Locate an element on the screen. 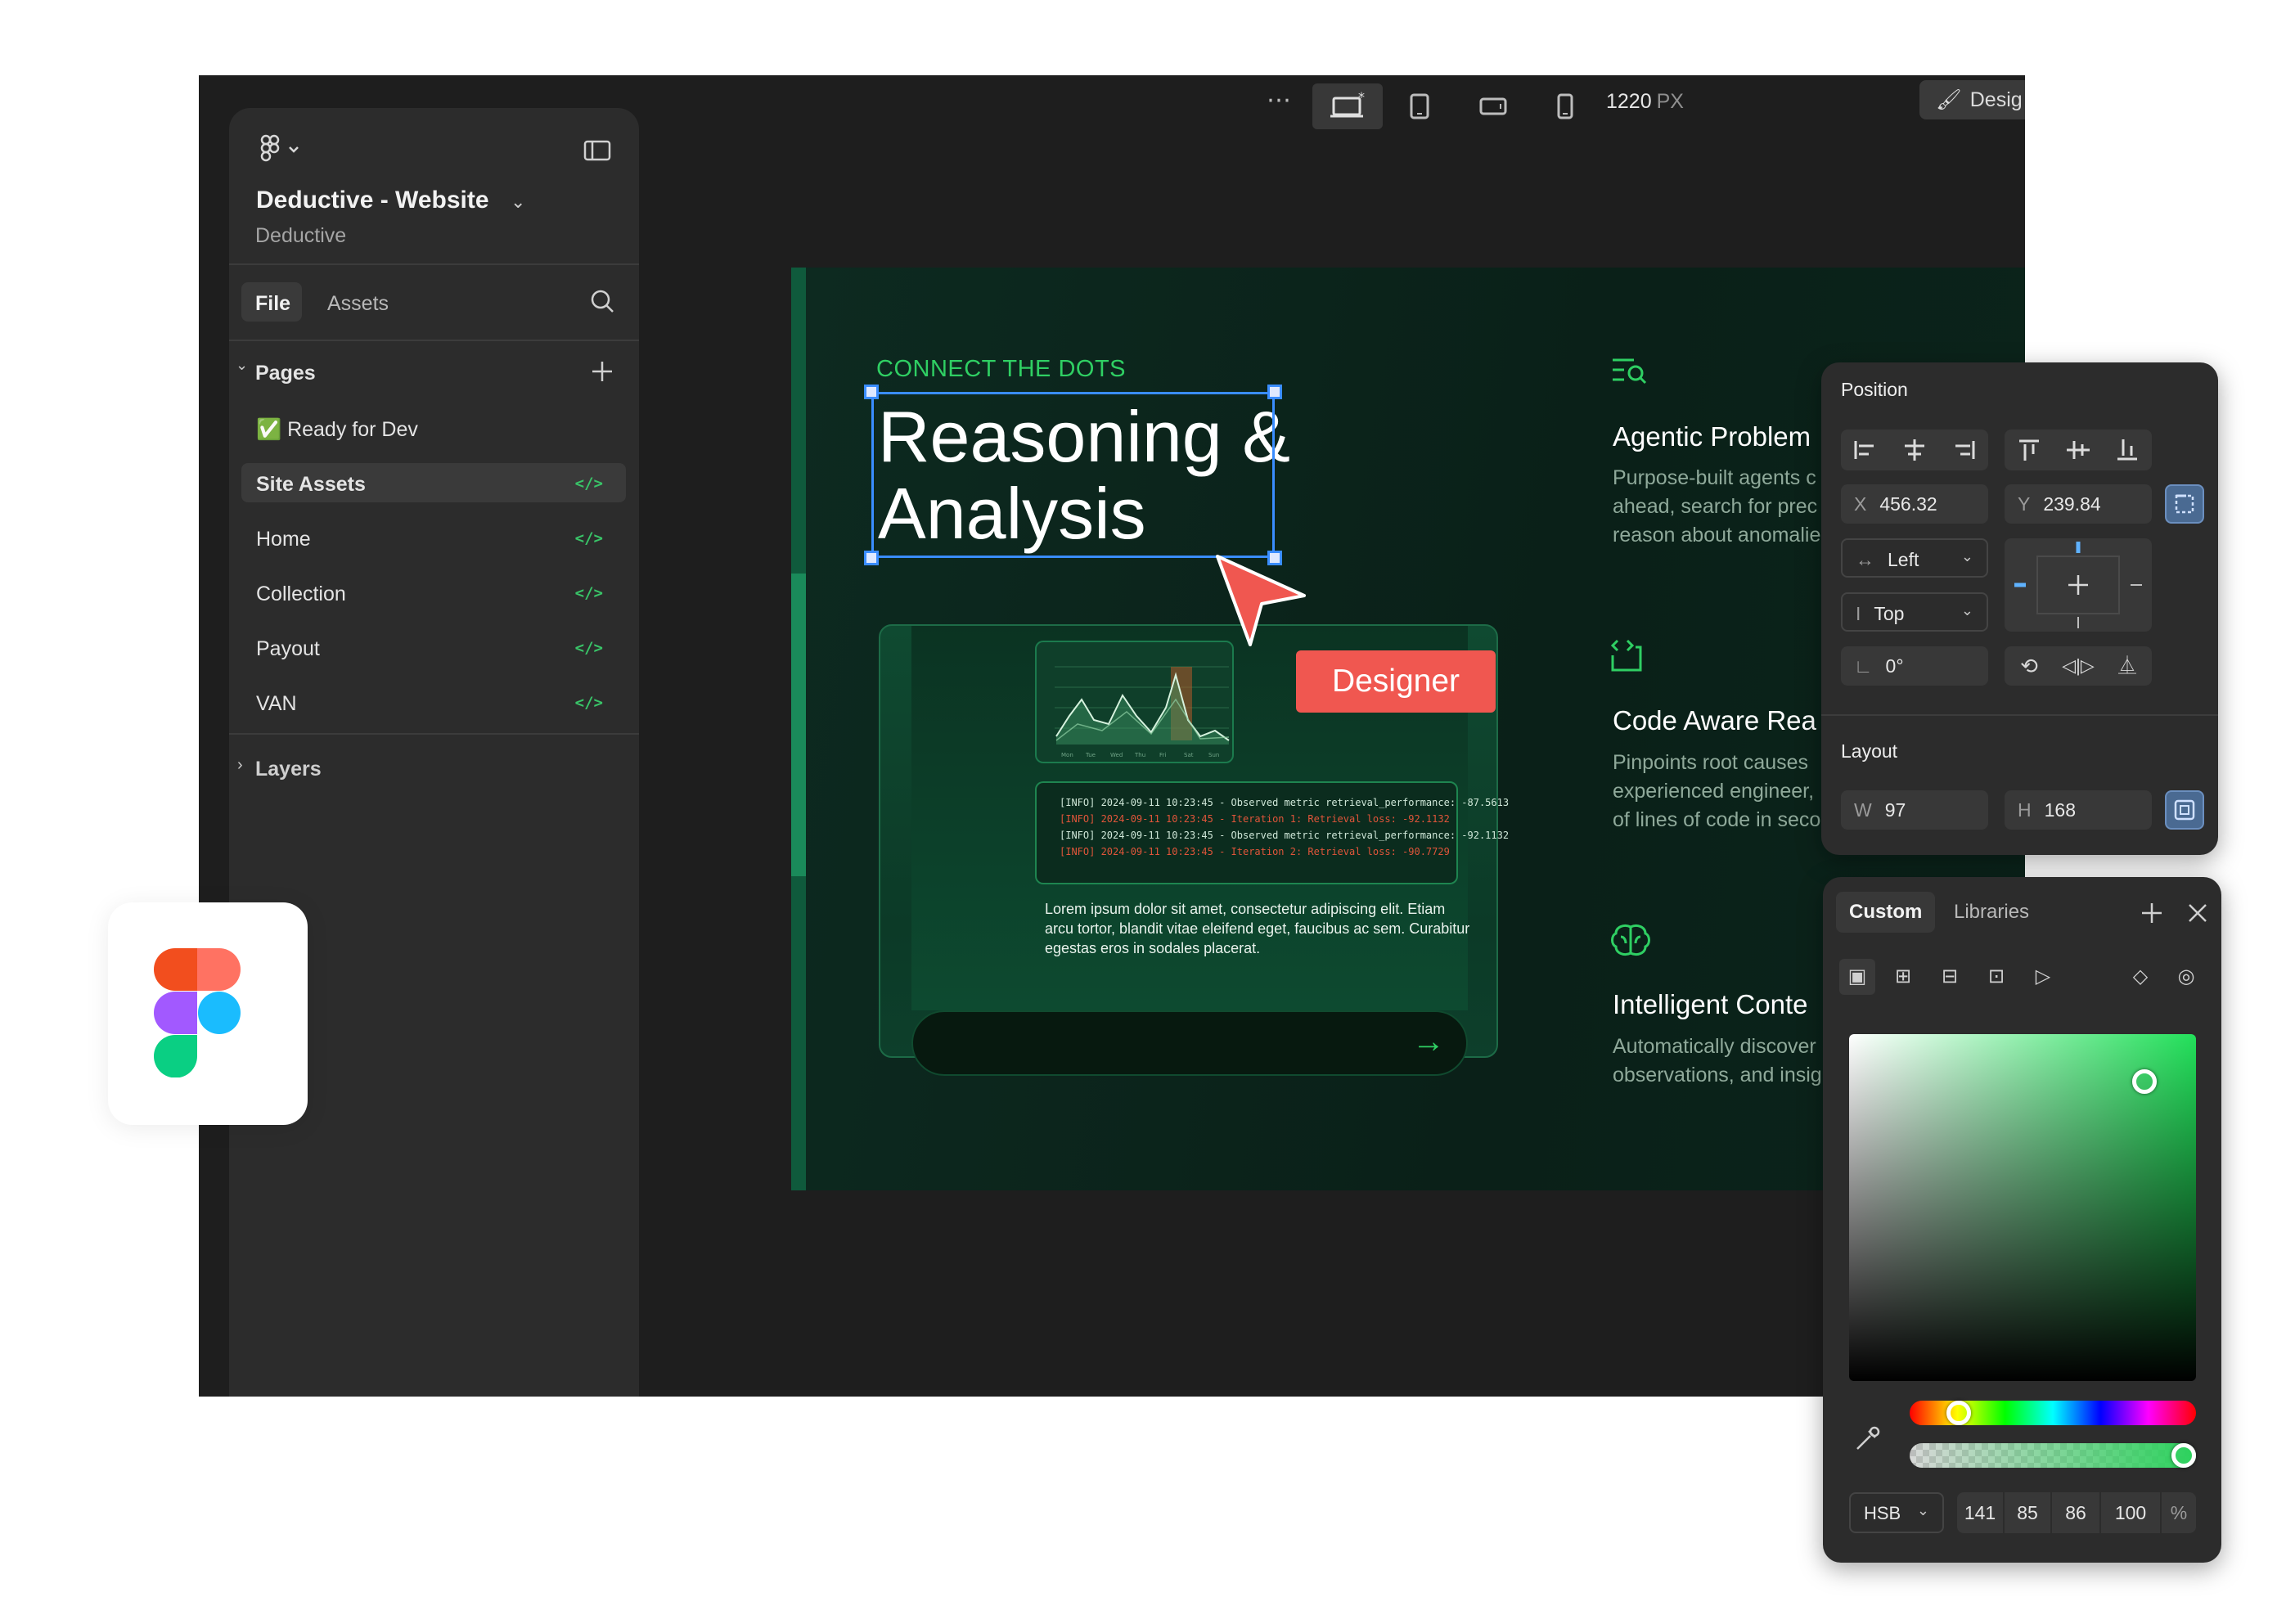  resize-handle-top-left is located at coordinates (872, 392).